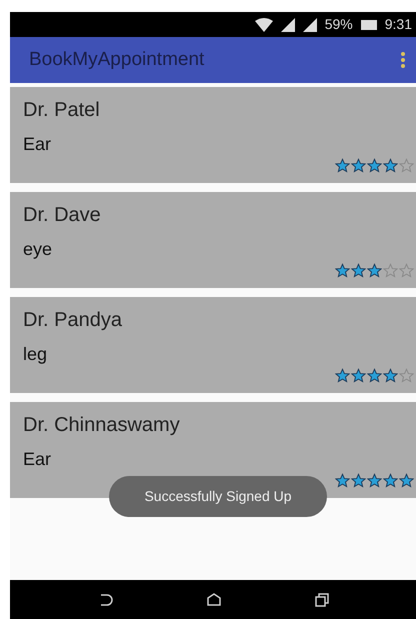 This screenshot has height=619, width=416. Describe the element at coordinates (368, 25) in the screenshot. I see `battery-icon` at that location.